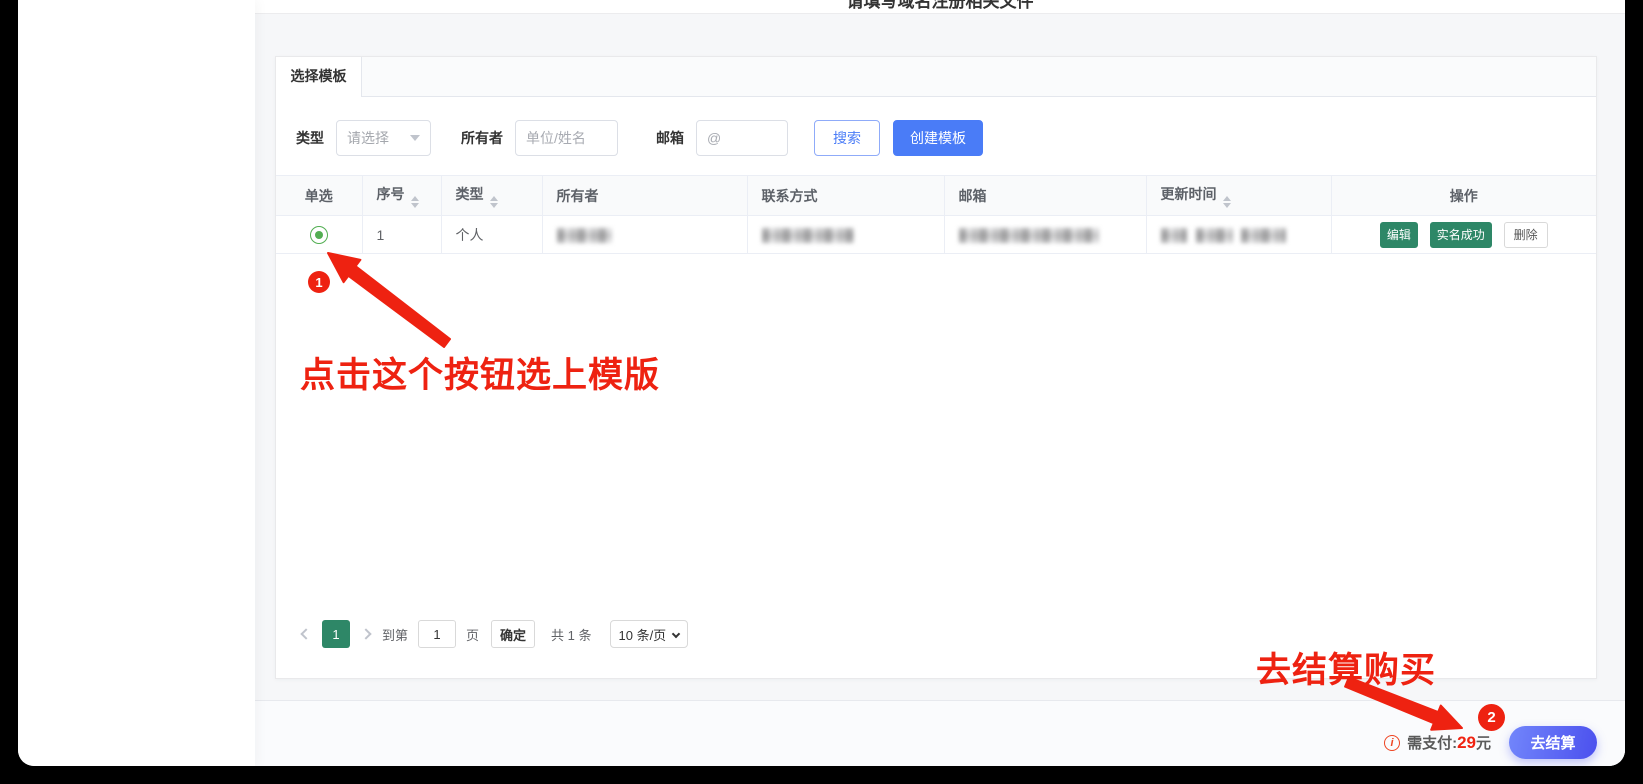 This screenshot has width=1643, height=784. What do you see at coordinates (644, 195) in the screenshot?
I see `col-header-owner: 所有者` at bounding box center [644, 195].